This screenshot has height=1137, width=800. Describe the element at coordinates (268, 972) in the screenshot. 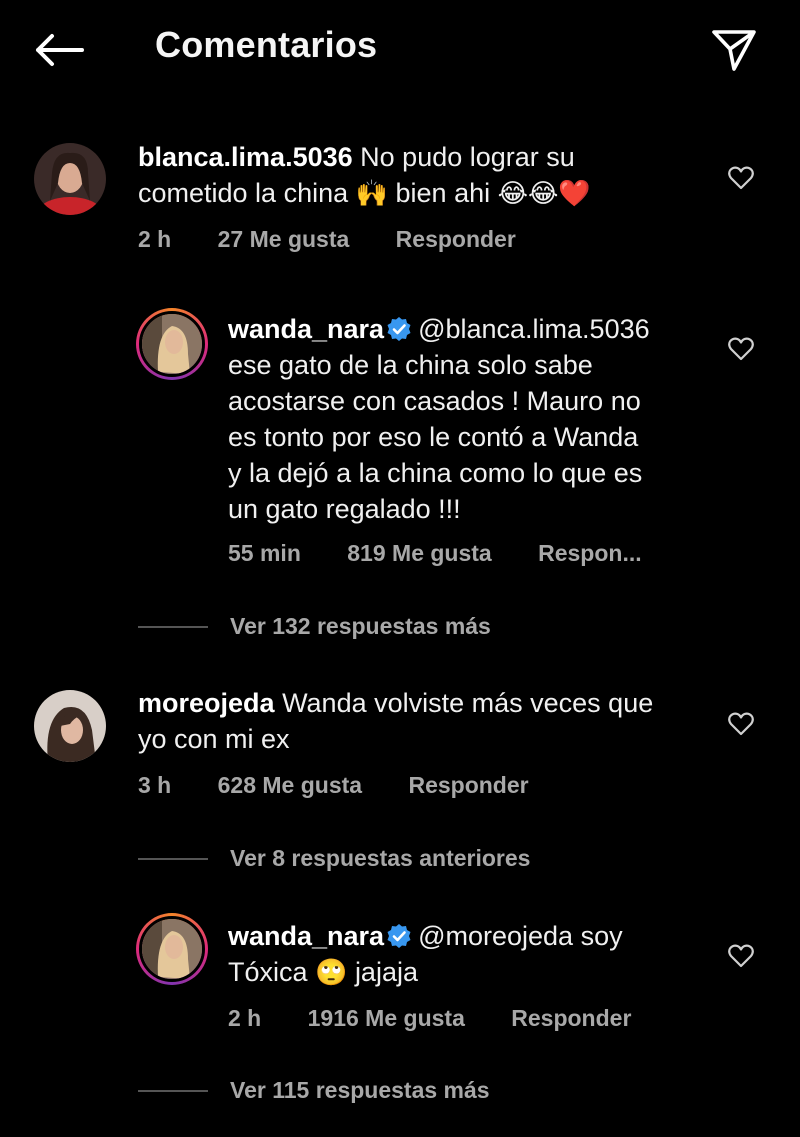

I see `comment-body: Tóxica` at that location.